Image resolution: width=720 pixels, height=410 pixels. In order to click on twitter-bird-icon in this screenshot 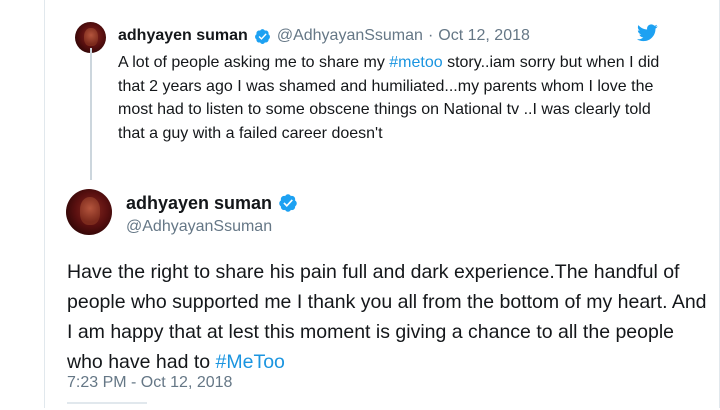, I will do `click(647, 33)`.